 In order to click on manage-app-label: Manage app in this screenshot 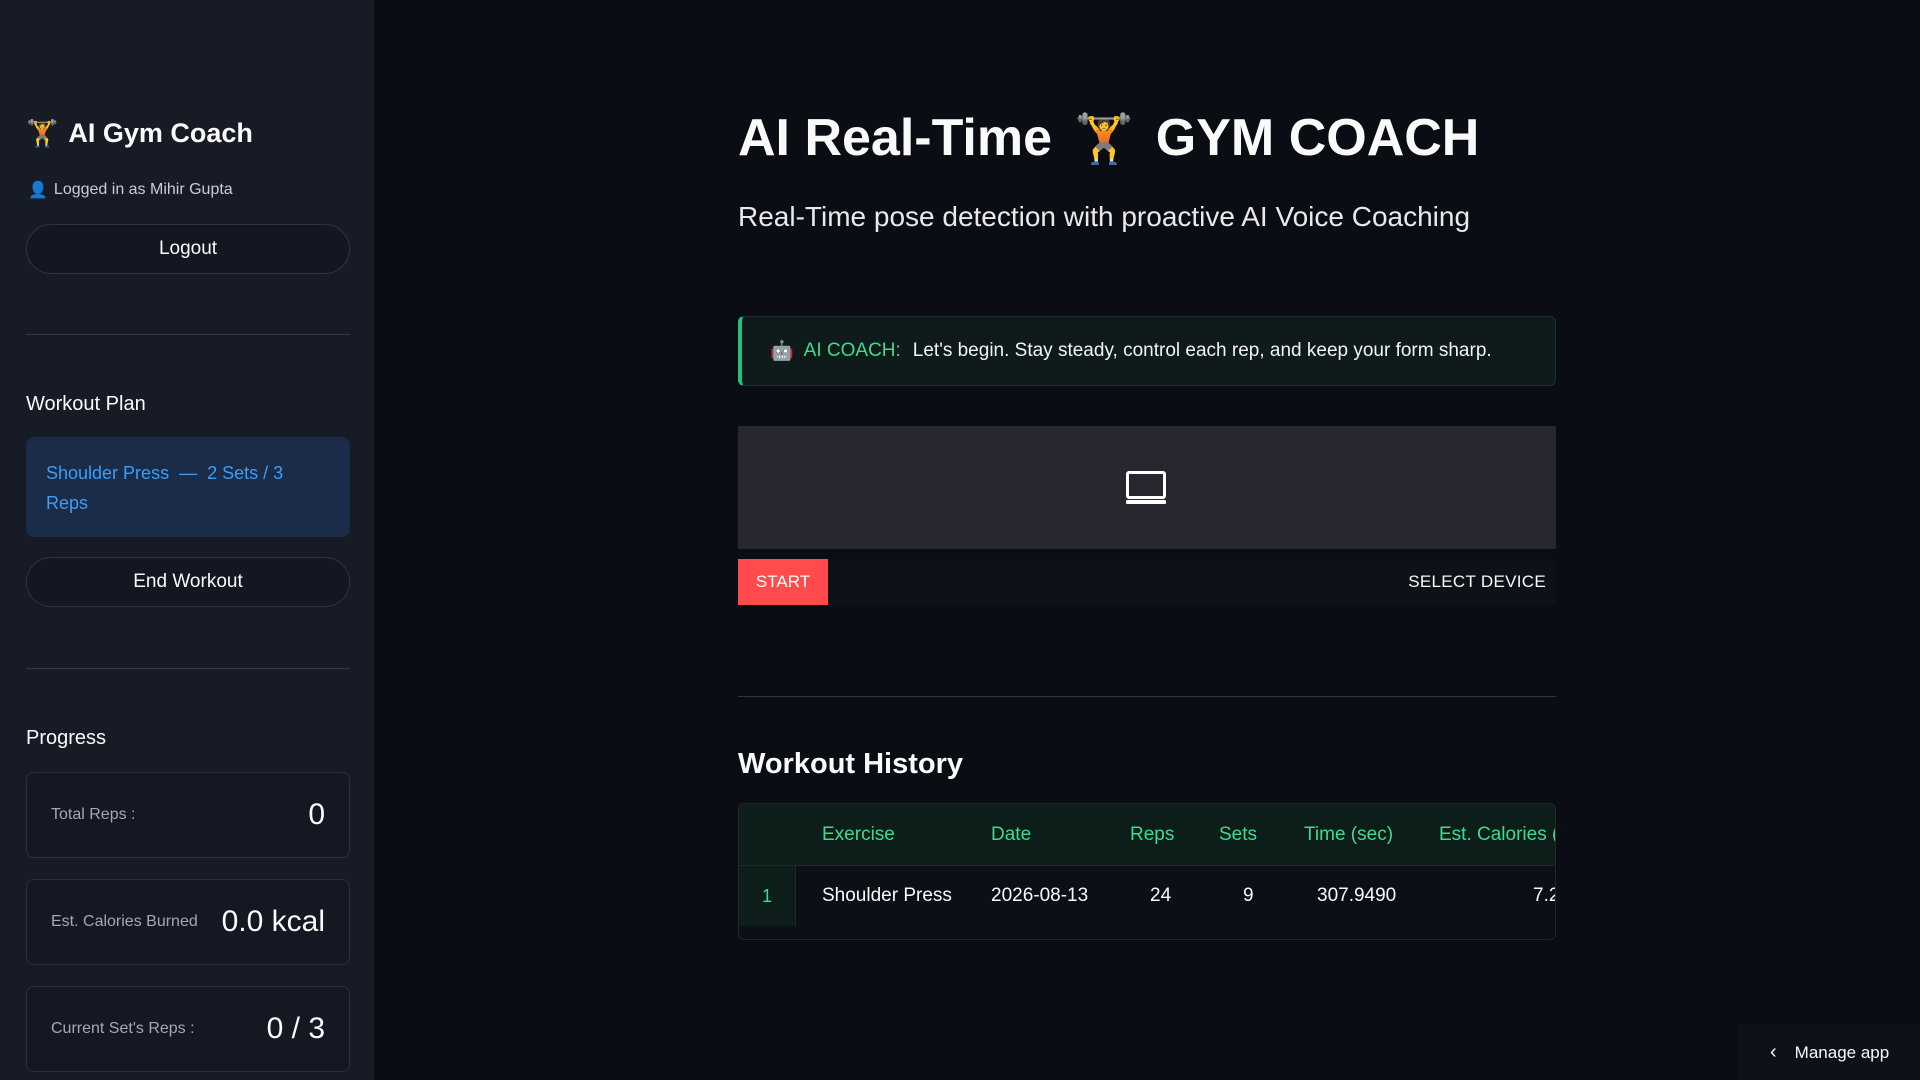, I will do `click(1842, 1052)`.